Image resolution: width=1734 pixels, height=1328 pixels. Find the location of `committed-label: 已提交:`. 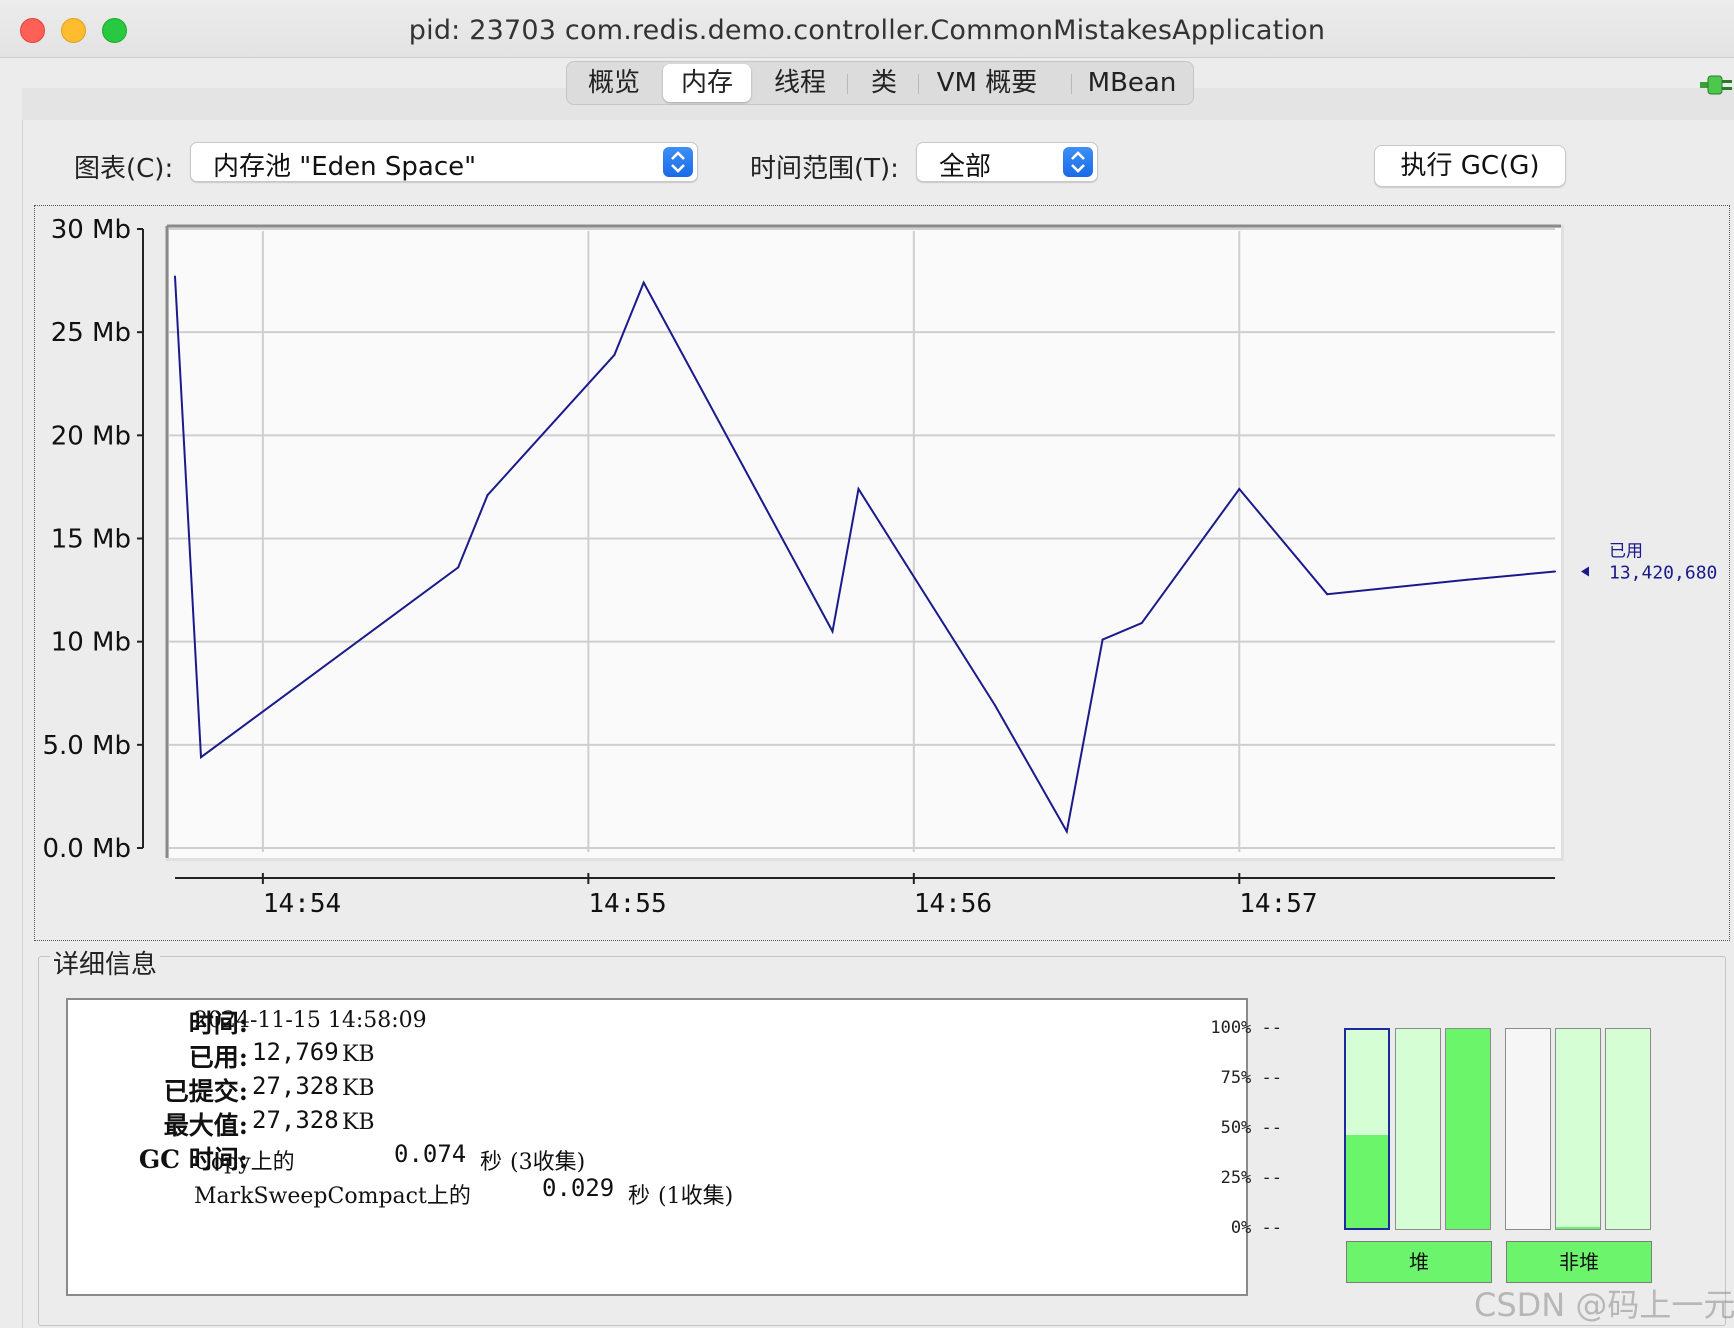

committed-label: 已提交: is located at coordinates (205, 1091).